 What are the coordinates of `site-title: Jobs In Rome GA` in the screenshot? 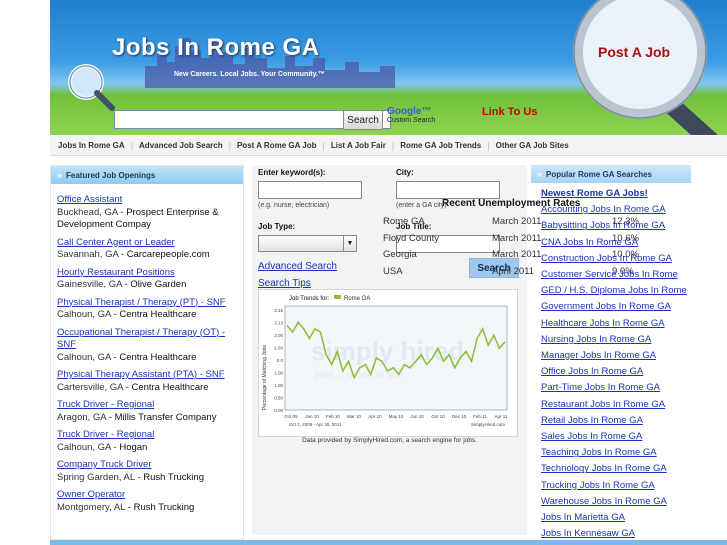 It's located at (216, 48).